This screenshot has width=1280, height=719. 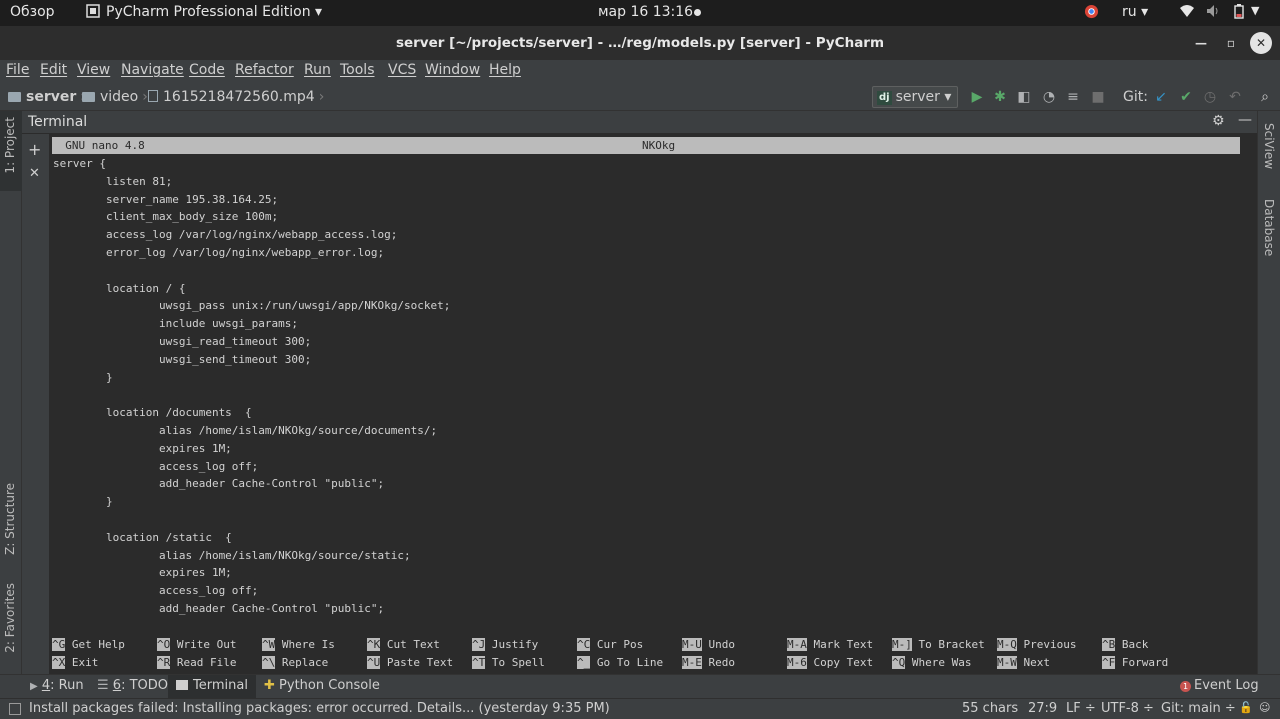 What do you see at coordinates (1073, 97) in the screenshot?
I see `concurrency-diagram-icon: ≡` at bounding box center [1073, 97].